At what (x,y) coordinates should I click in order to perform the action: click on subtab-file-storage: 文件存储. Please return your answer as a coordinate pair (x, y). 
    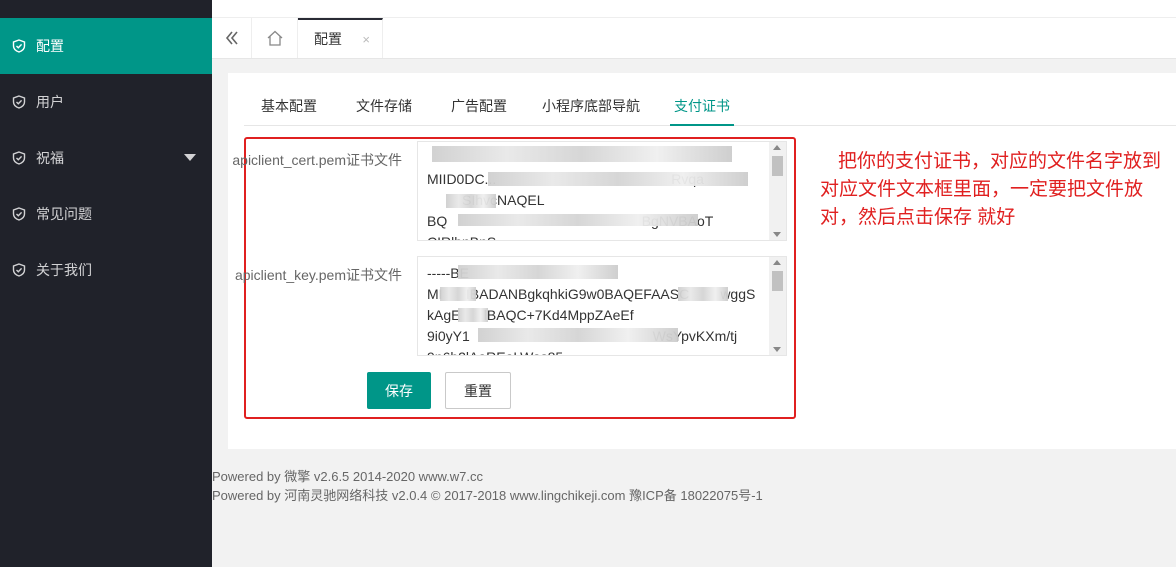
    Looking at the image, I should click on (384, 111).